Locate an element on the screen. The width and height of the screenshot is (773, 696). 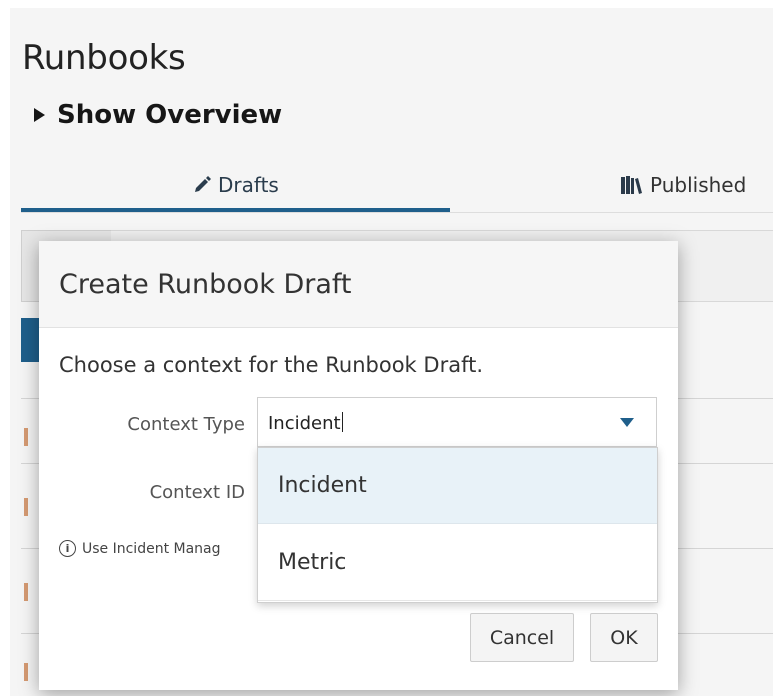
show-overview-toggle: Show Overview is located at coordinates (158, 115).